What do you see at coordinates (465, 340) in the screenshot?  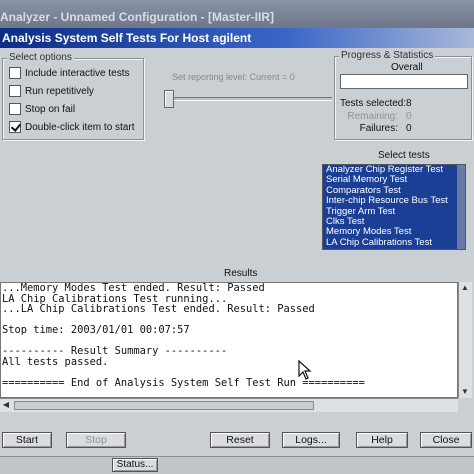 I see `results-vertical-scrollbar: ▲ ▼` at bounding box center [465, 340].